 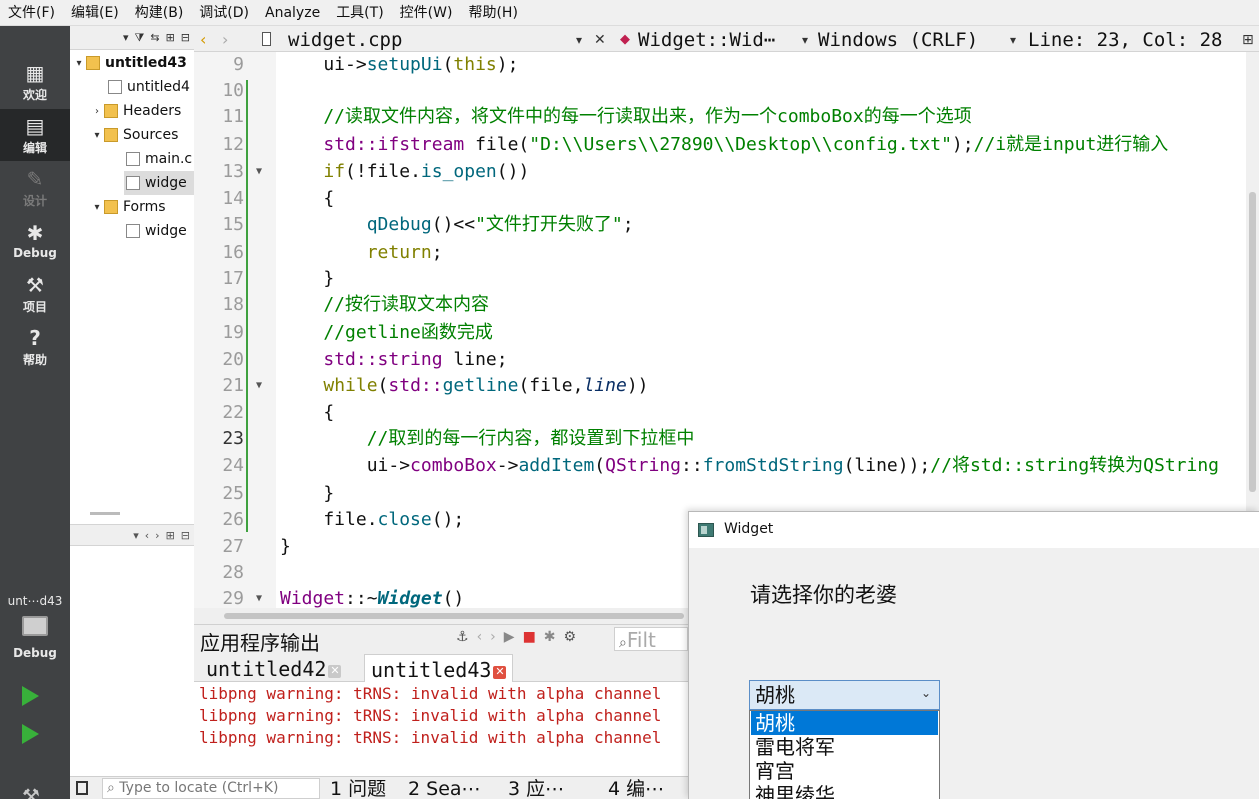 I want to click on menu-build: 构建(B), so click(x=159, y=13).